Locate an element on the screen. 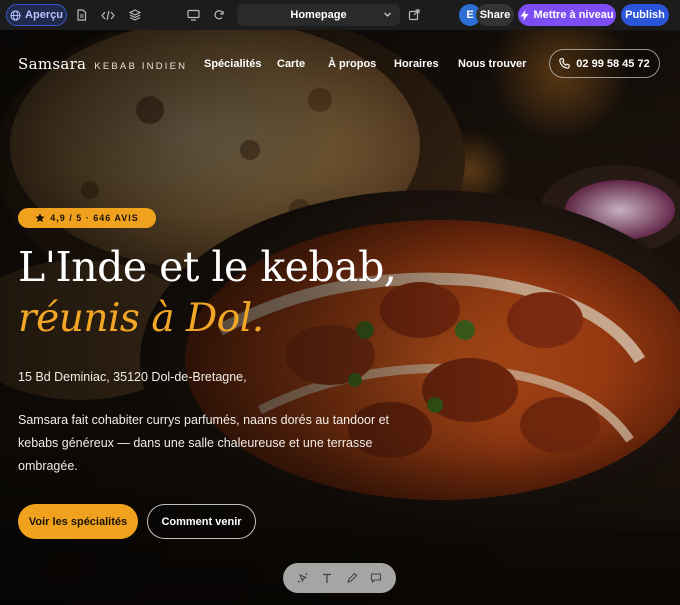  preview-button: Aperçu is located at coordinates (36, 15).